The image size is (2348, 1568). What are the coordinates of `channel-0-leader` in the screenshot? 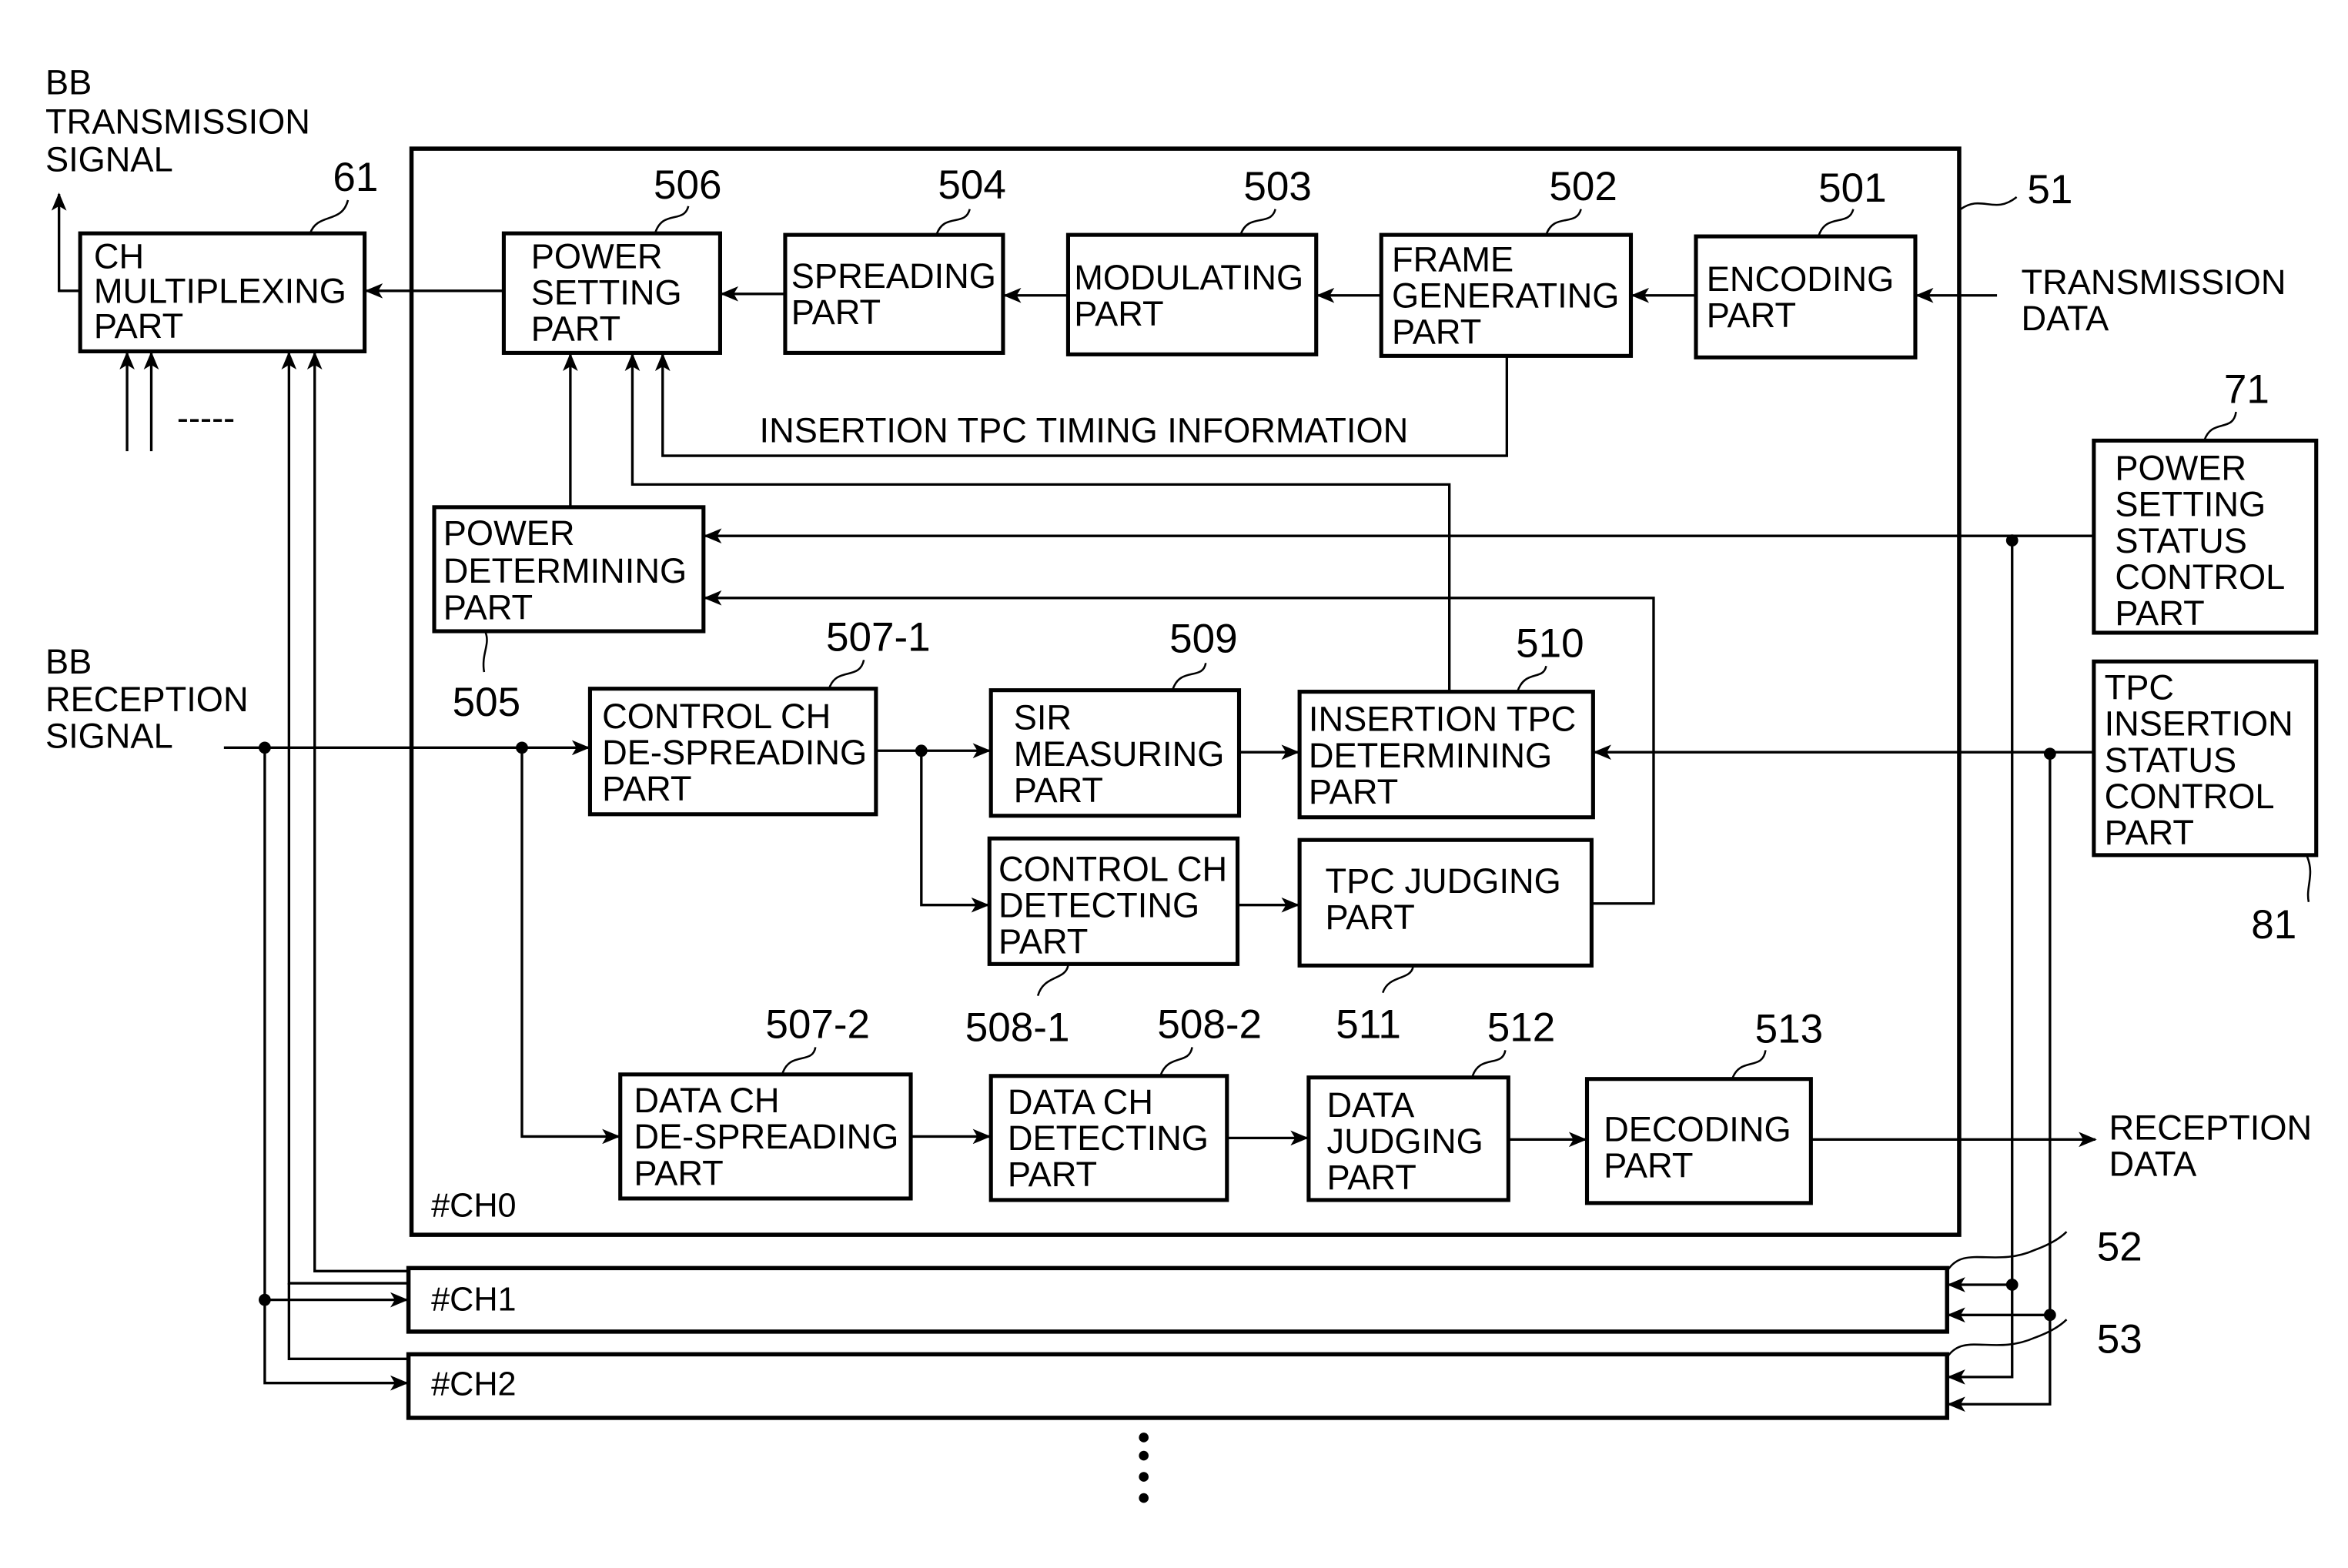 It's located at (1989, 203).